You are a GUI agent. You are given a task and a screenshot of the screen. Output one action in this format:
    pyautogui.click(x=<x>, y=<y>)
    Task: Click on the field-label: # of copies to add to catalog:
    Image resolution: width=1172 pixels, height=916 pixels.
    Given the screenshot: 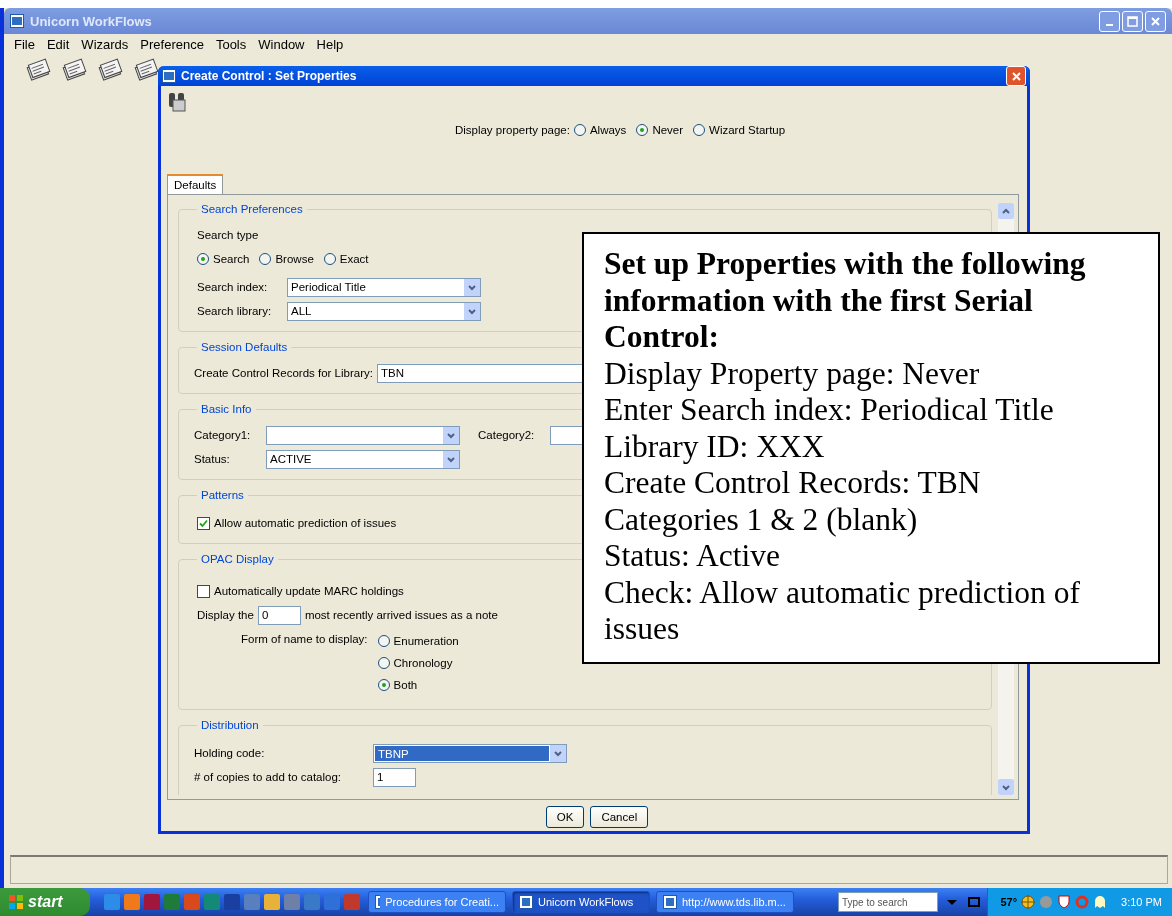 What is the action you would take?
    pyautogui.click(x=268, y=777)
    